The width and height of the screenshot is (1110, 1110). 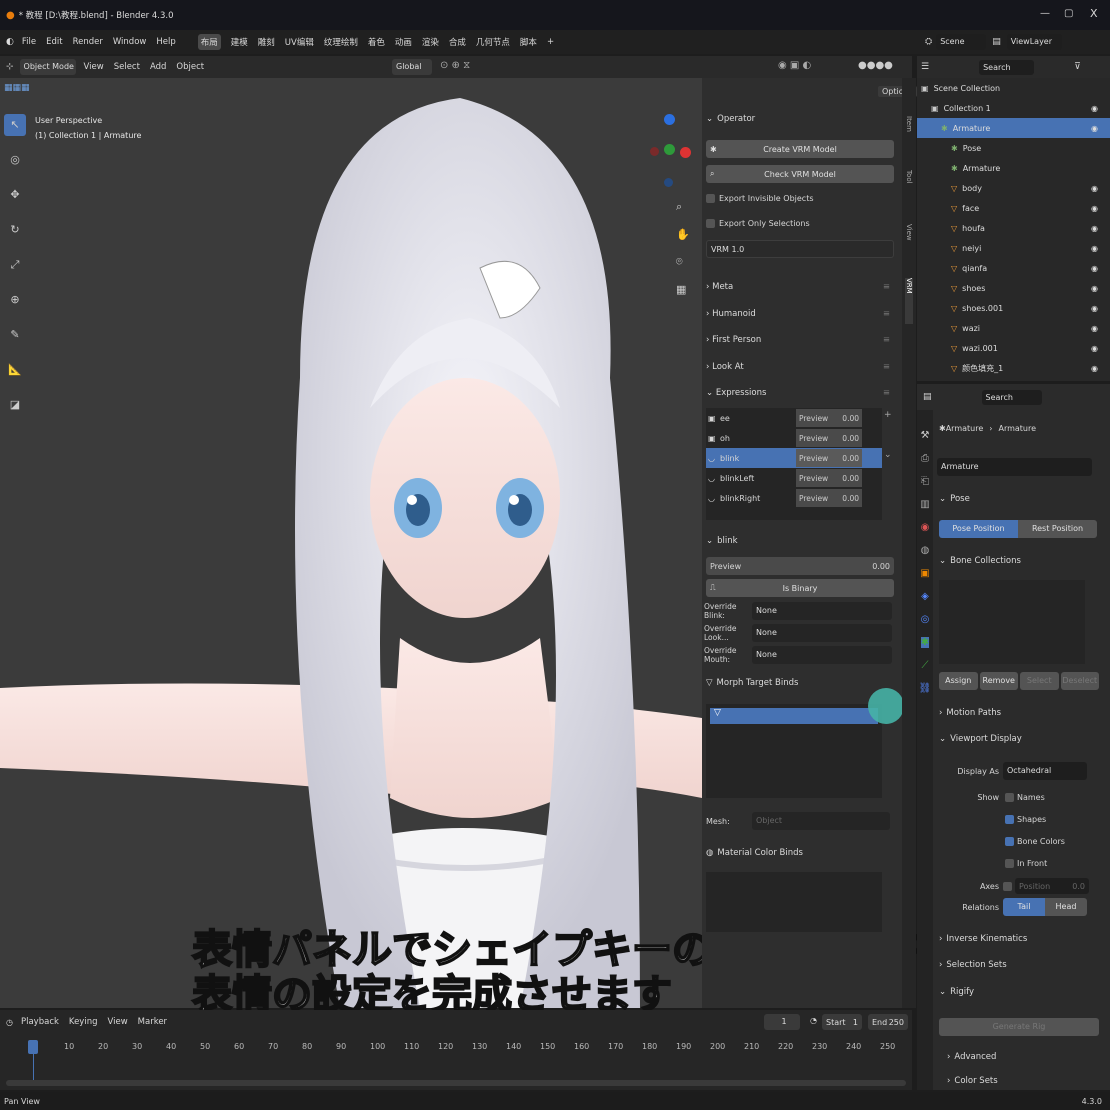 What do you see at coordinates (1024, 907) in the screenshot?
I see `tail-button: Tail` at bounding box center [1024, 907].